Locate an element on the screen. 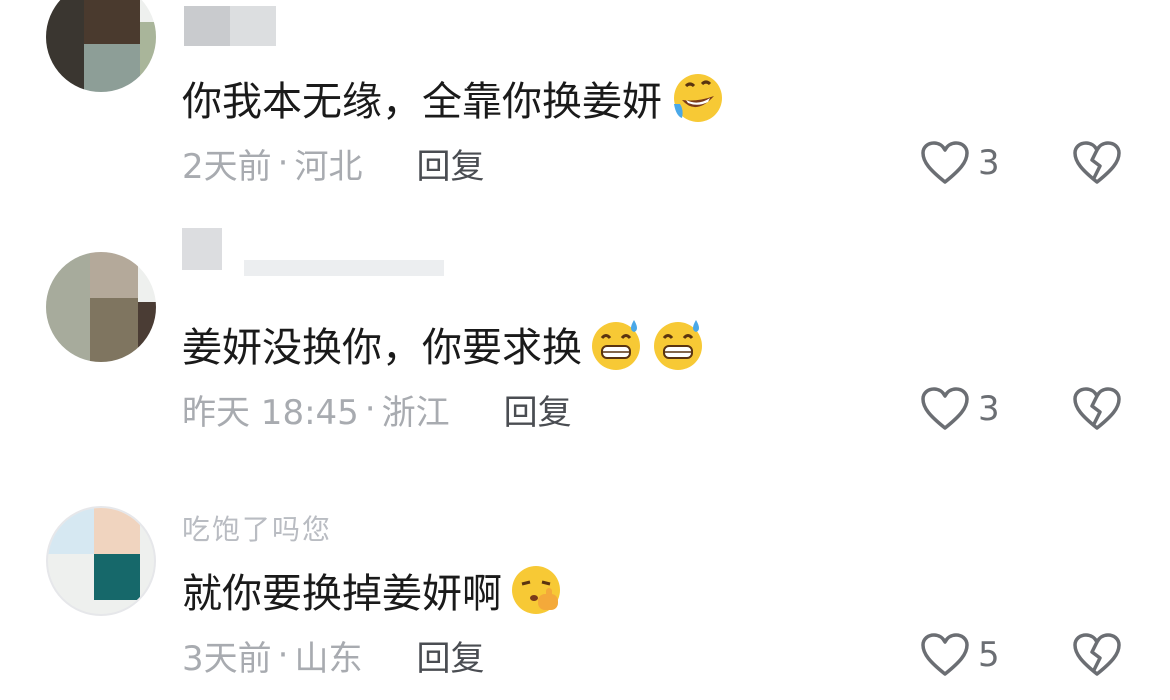 The width and height of the screenshot is (1170, 700). like-button: 5 is located at coordinates (960, 655).